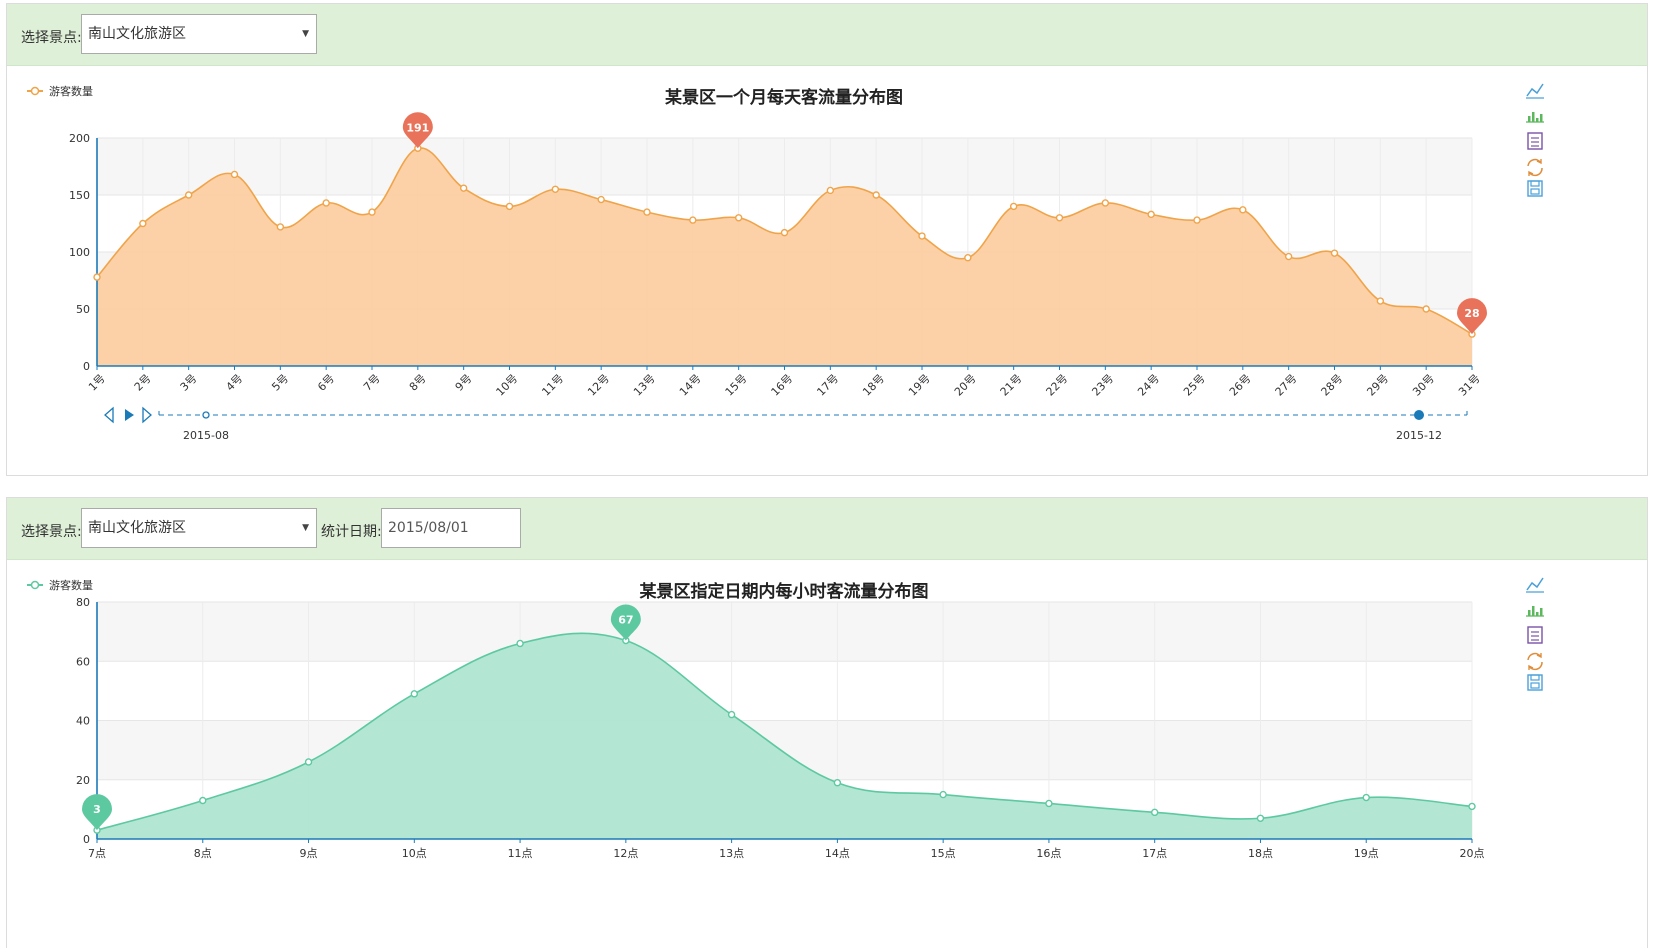 The width and height of the screenshot is (1654, 948). Describe the element at coordinates (625, 620) in the screenshot. I see `marker-label: 67` at that location.